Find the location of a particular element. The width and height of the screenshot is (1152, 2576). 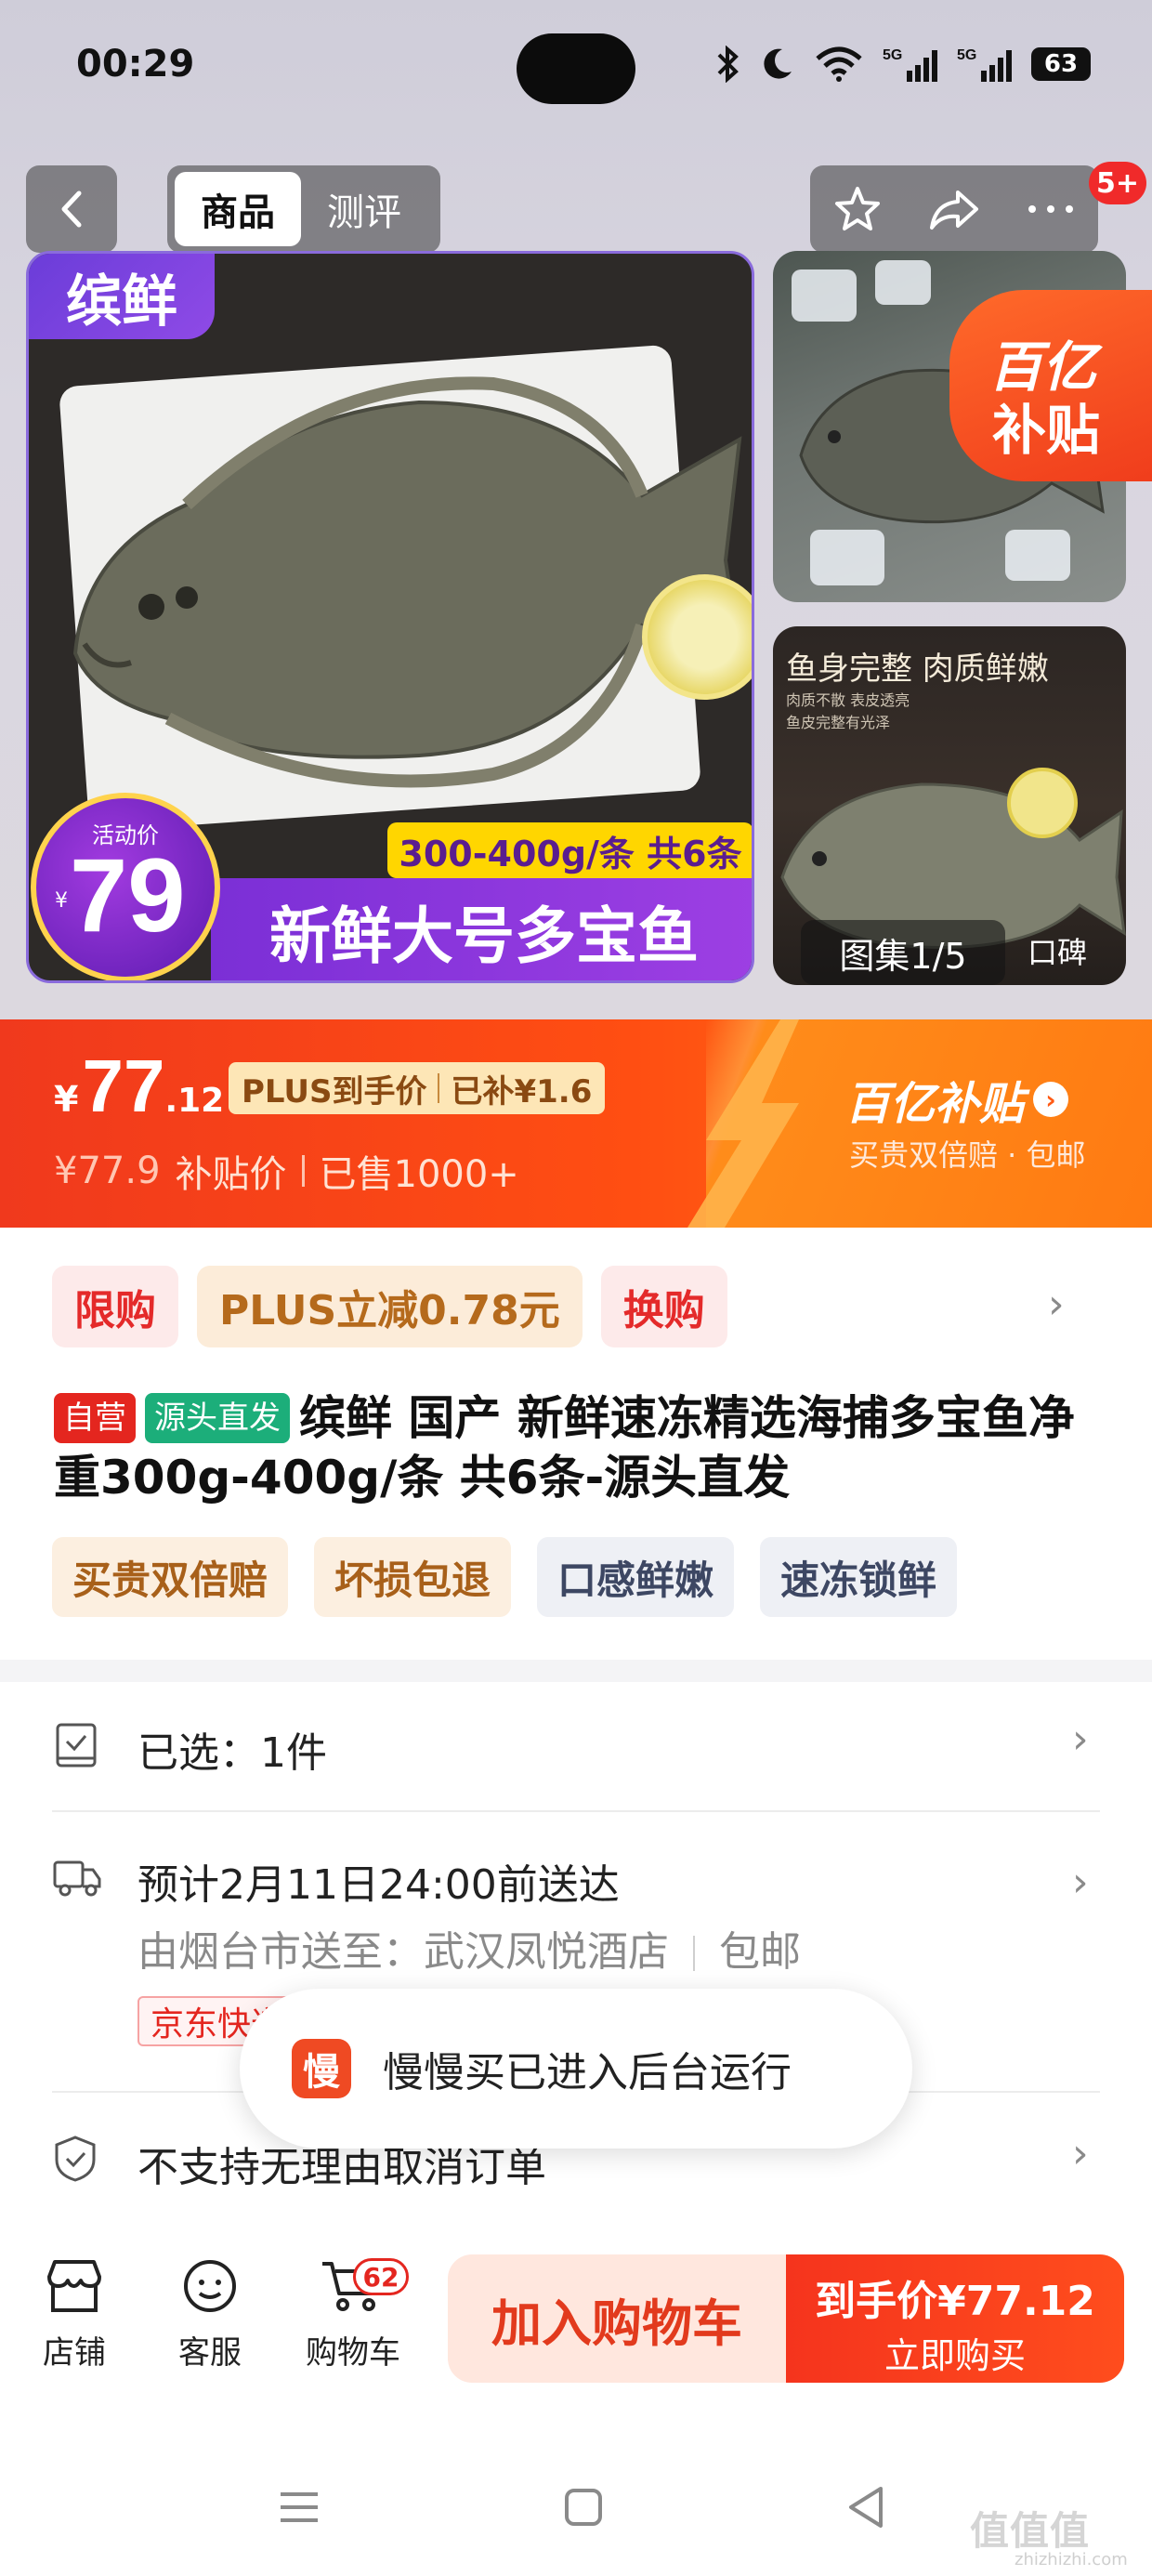

fish-illustration is located at coordinates (408, 582).